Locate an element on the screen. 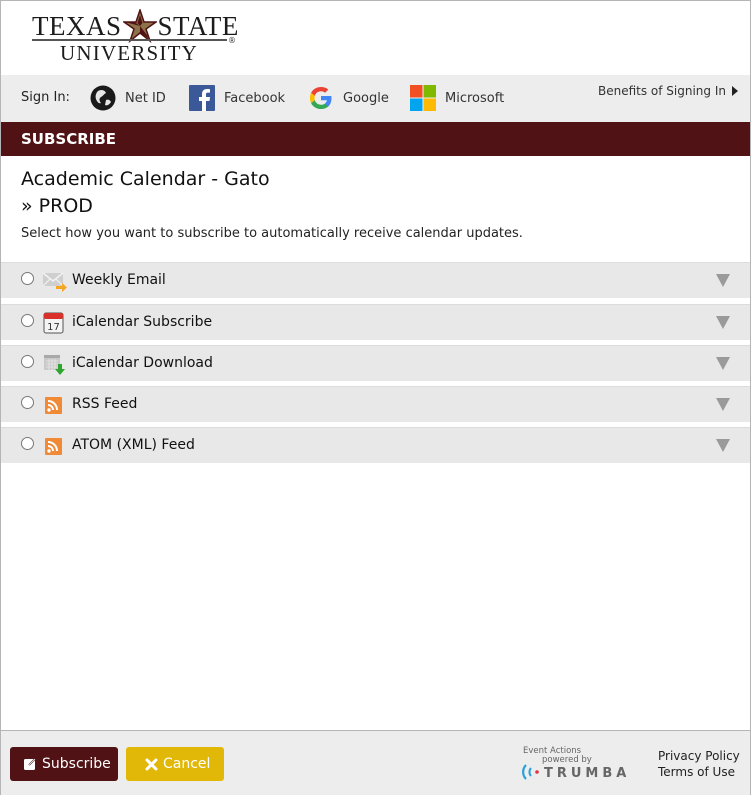  option-icalendar-subscribe: 17 iCalendar Subscribe is located at coordinates (375, 322).